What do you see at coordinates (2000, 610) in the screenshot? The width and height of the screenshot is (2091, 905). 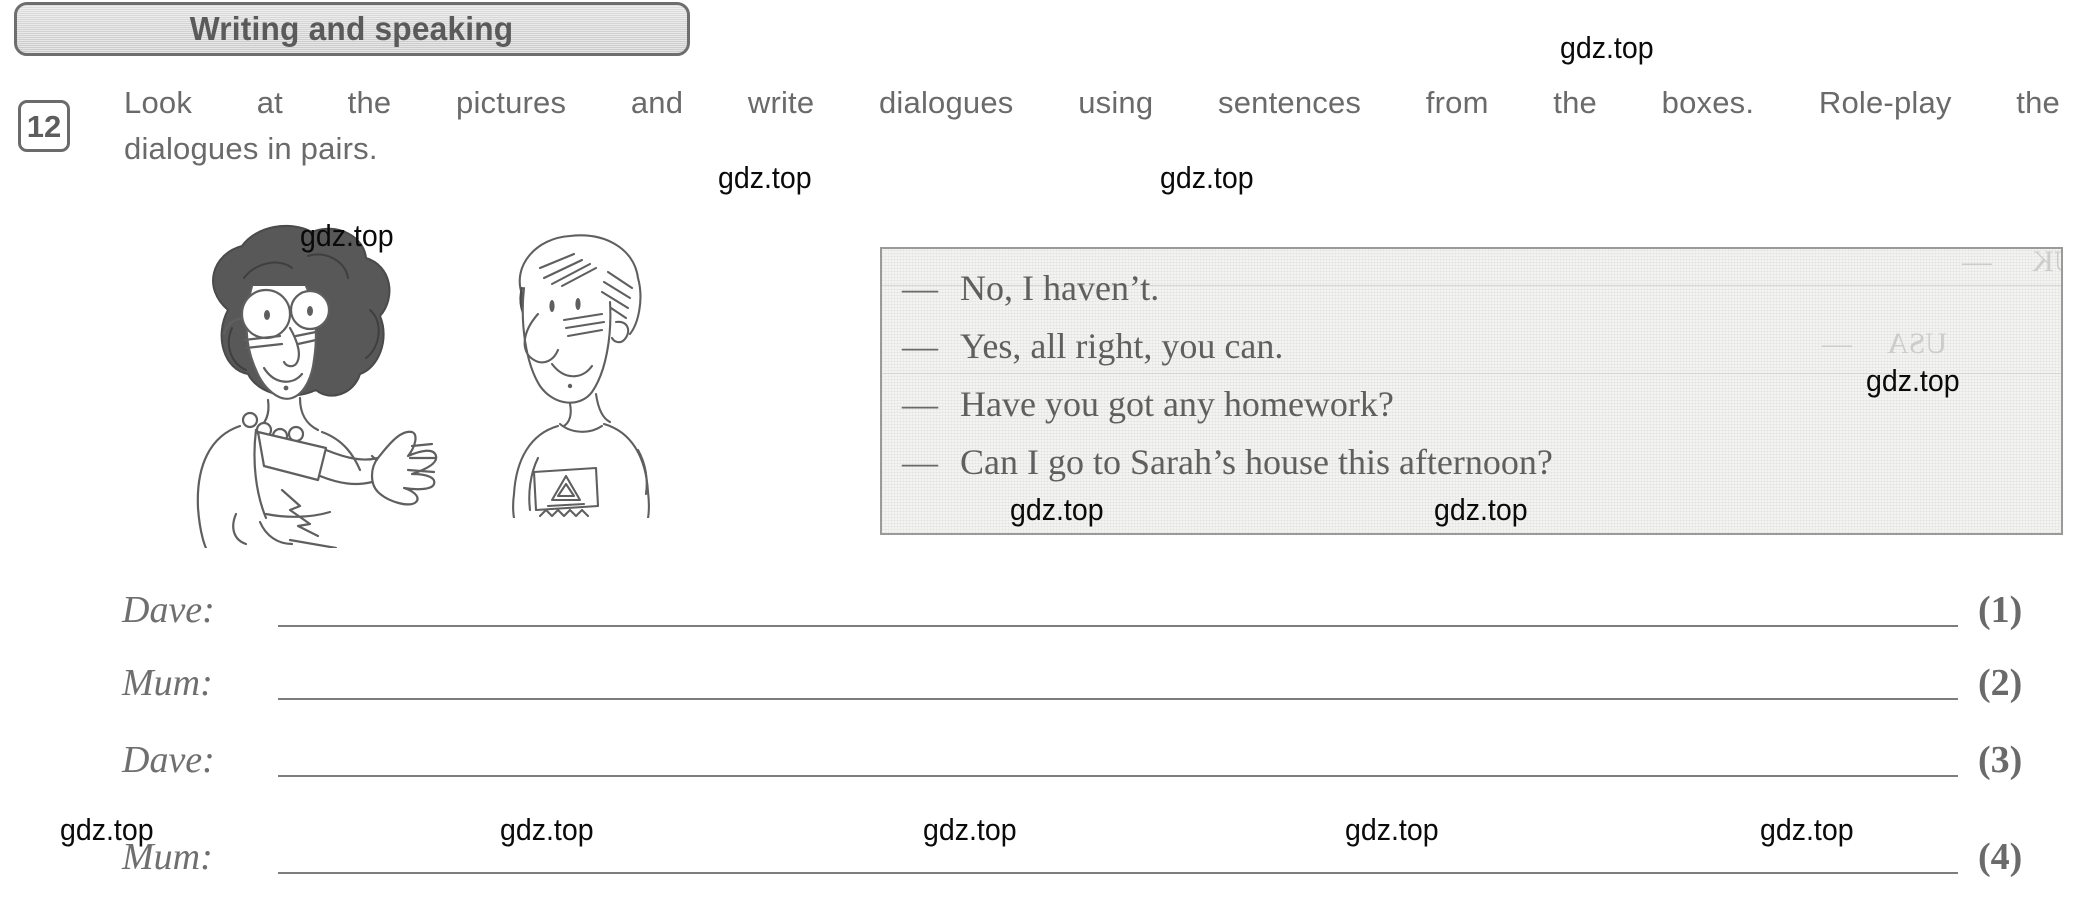 I see `answer-number: (1)` at bounding box center [2000, 610].